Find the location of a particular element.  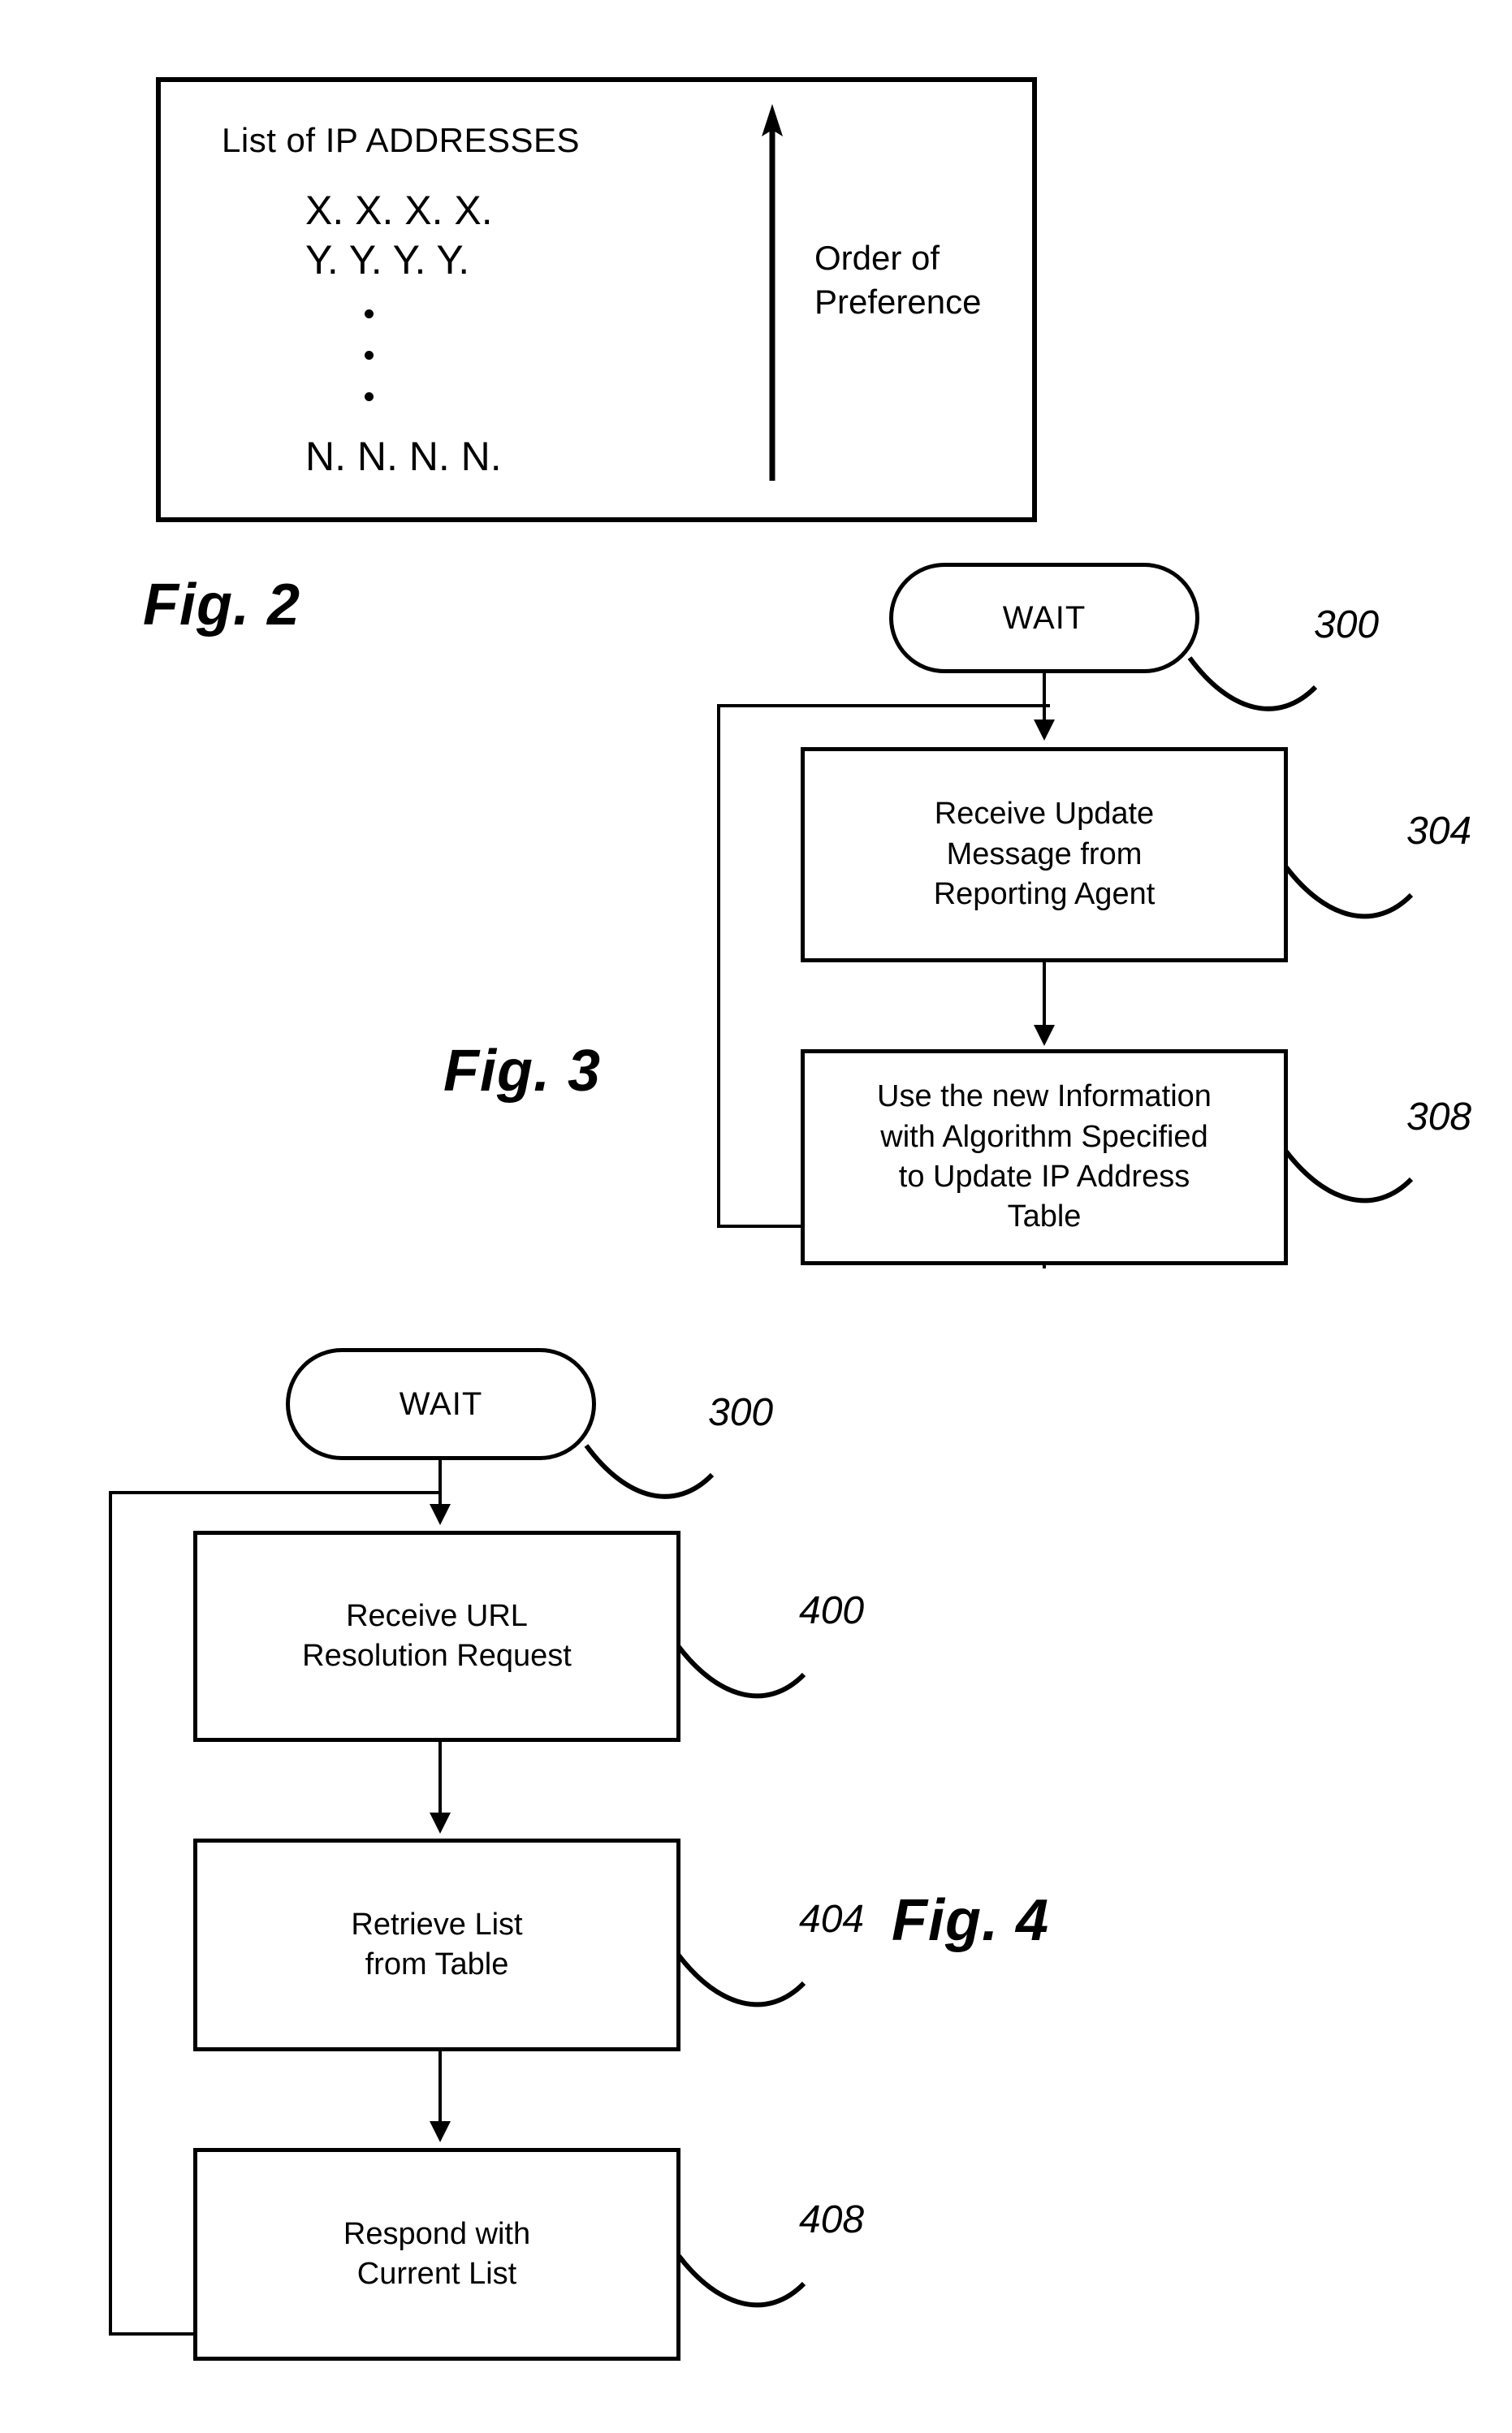

fig2-caption: Fig. 2 is located at coordinates (222, 605).